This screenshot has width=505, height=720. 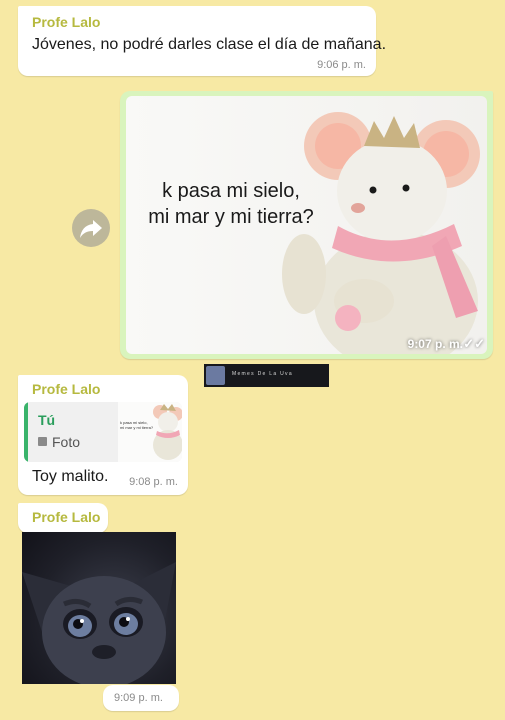 What do you see at coordinates (435, 344) in the screenshot?
I see `message-time: 9:07 p. m.` at bounding box center [435, 344].